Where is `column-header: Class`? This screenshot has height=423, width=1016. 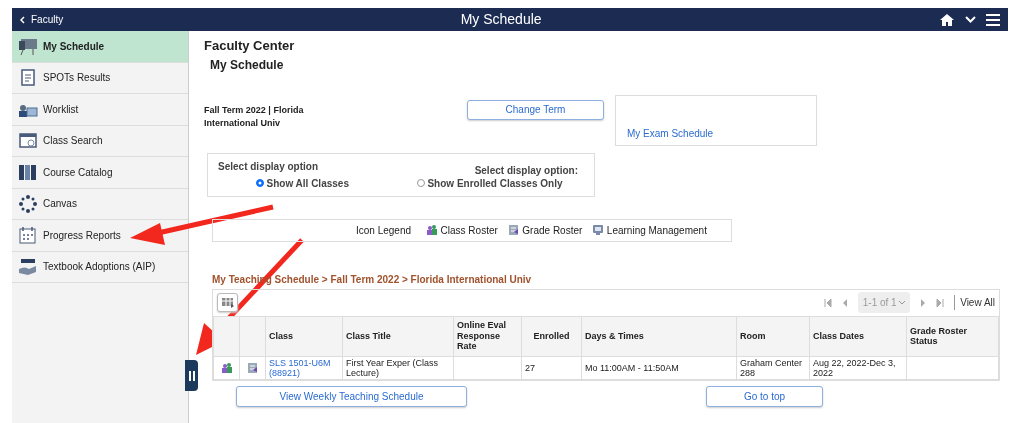
column-header: Class is located at coordinates (304, 336).